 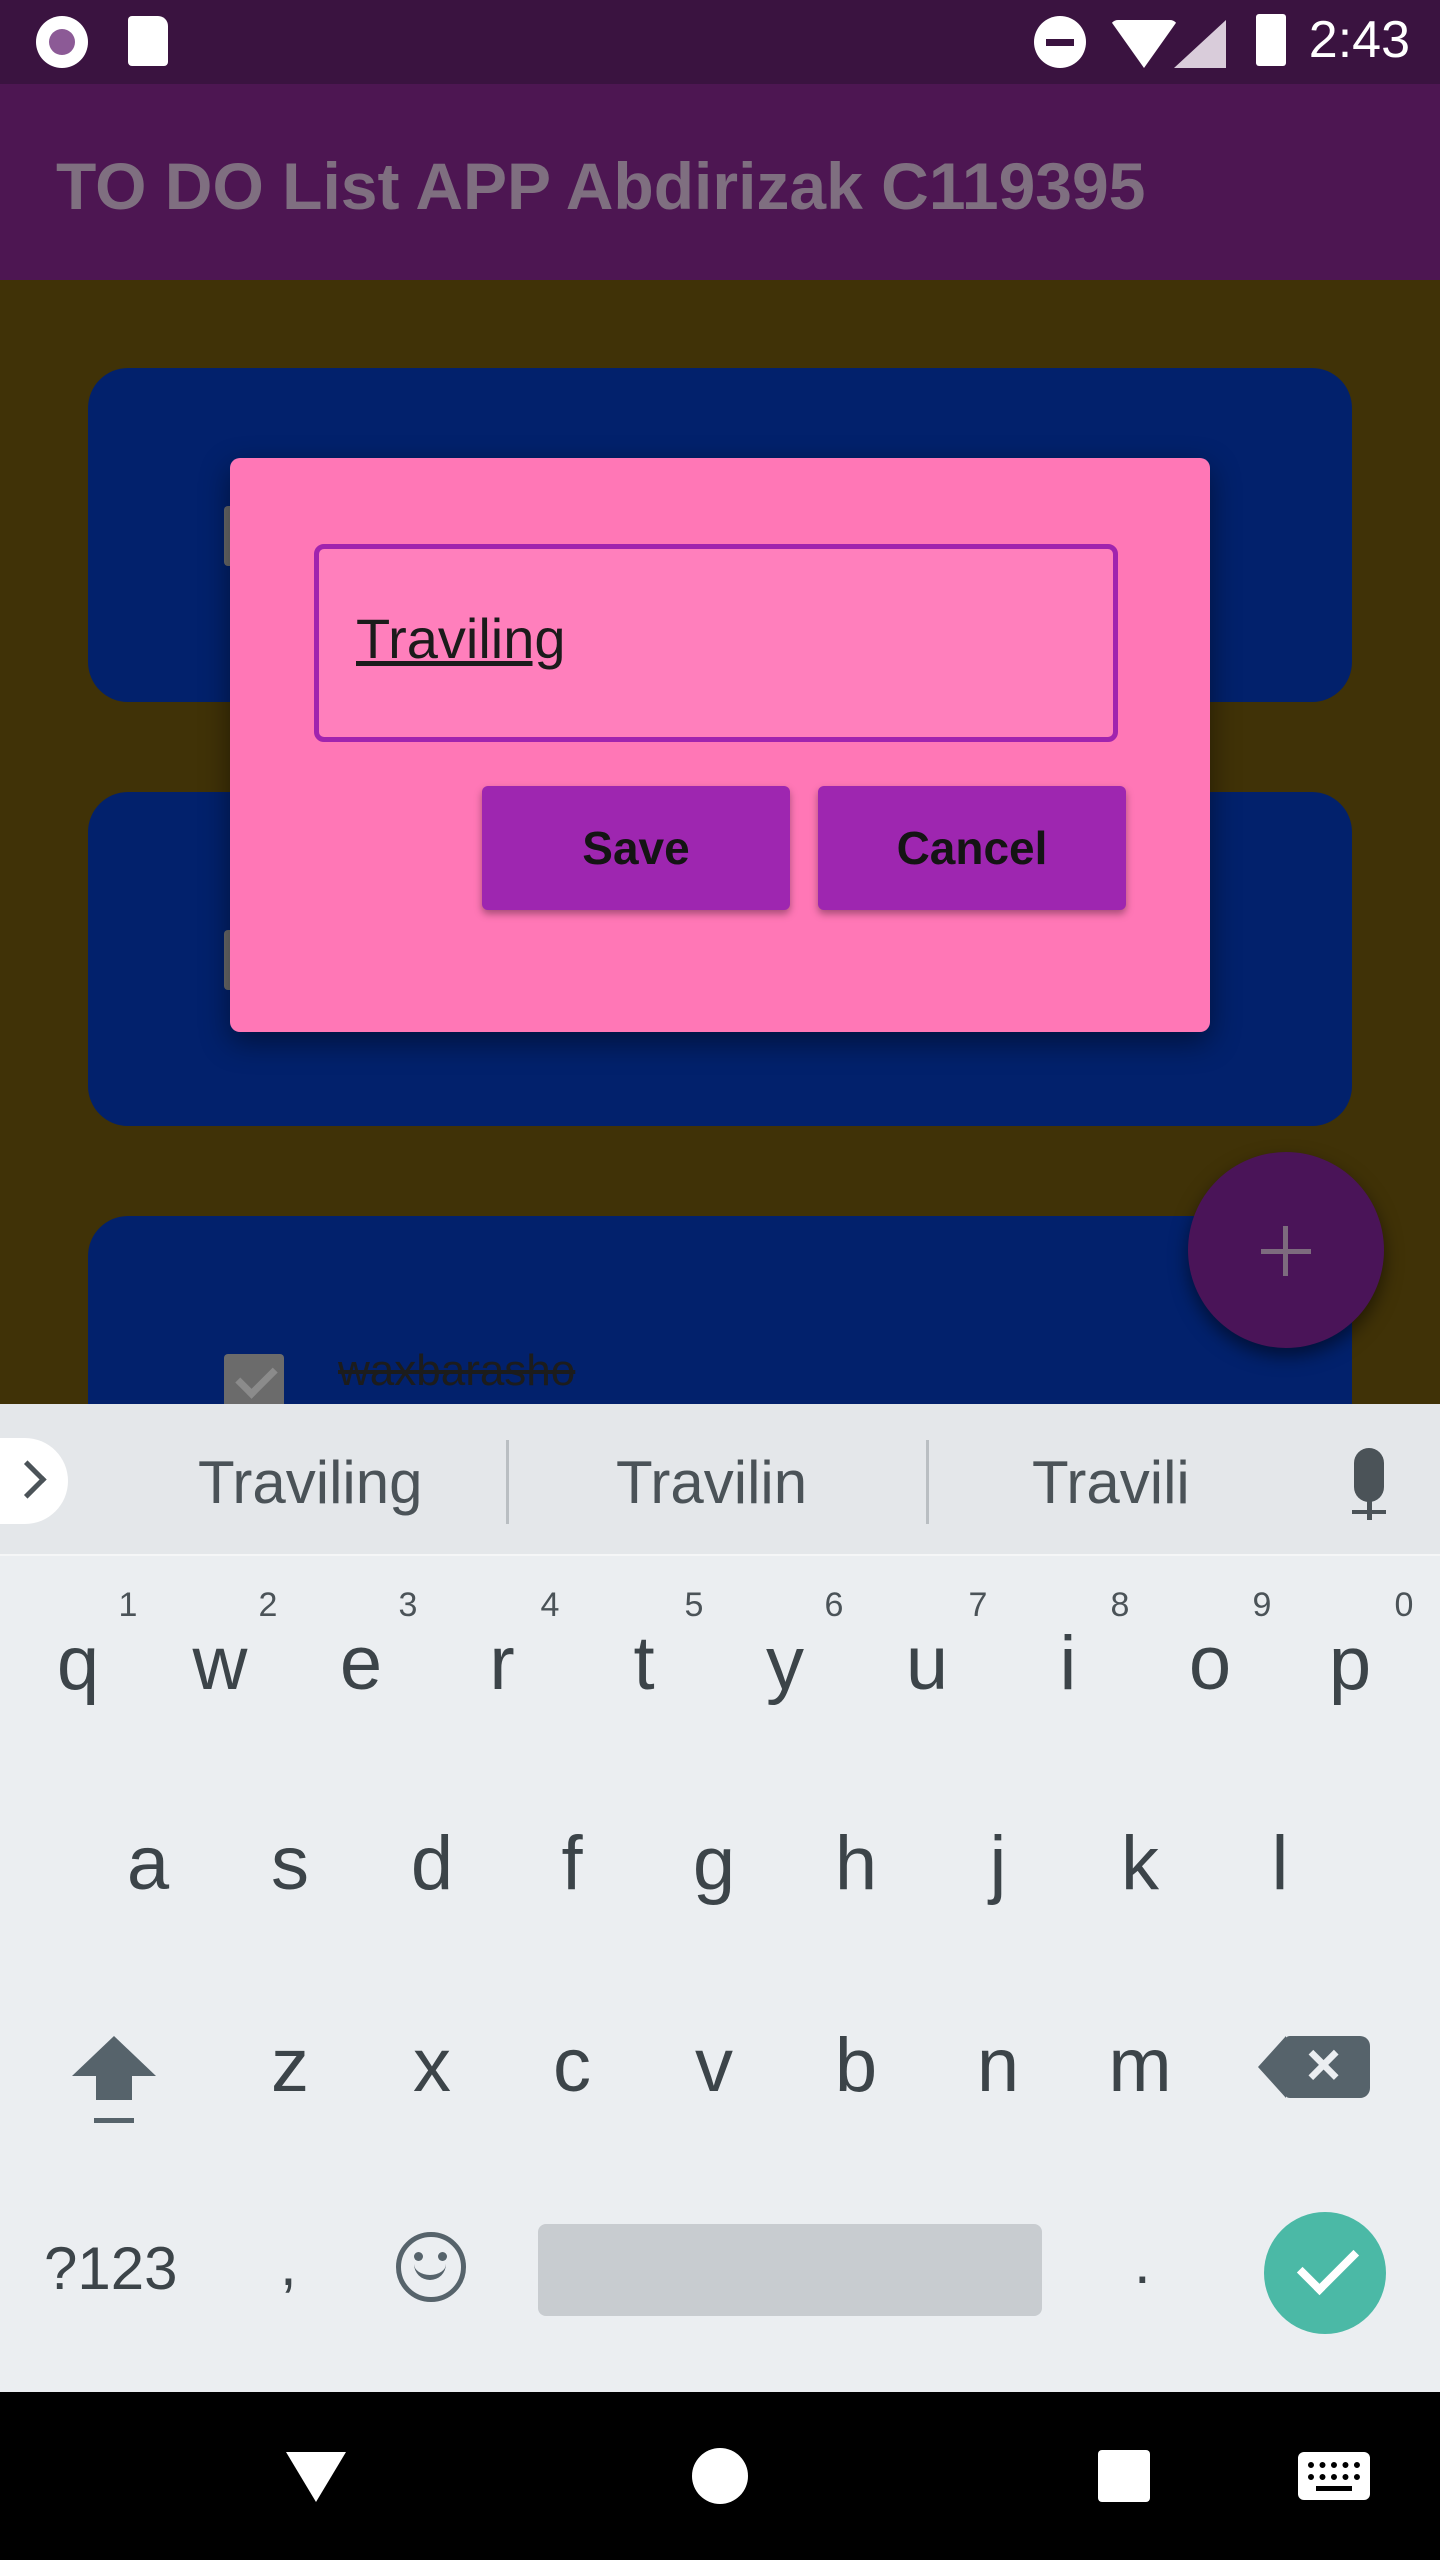 What do you see at coordinates (442, 2256) in the screenshot?
I see `emoji-eye-right` at bounding box center [442, 2256].